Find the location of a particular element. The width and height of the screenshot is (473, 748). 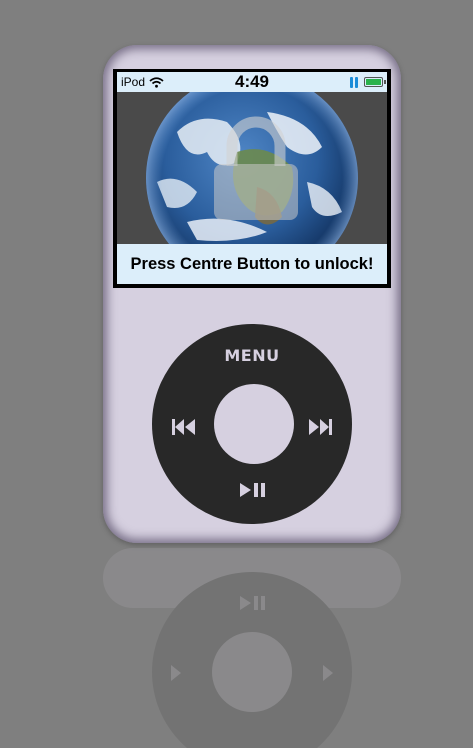

menu-button: MENU is located at coordinates (252, 355).